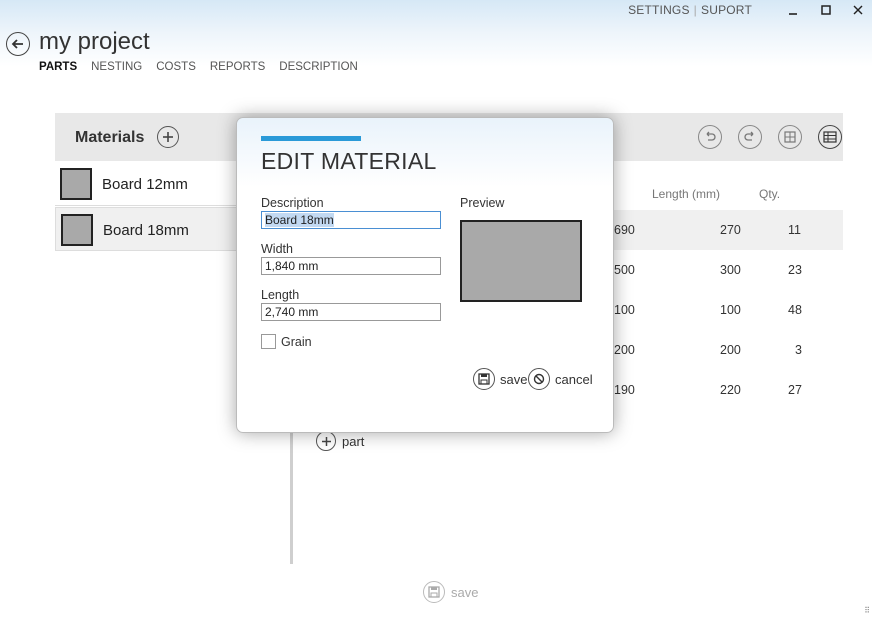 The image size is (872, 617). Describe the element at coordinates (450, 592) in the screenshot. I see `bottom-save-button: save` at that location.